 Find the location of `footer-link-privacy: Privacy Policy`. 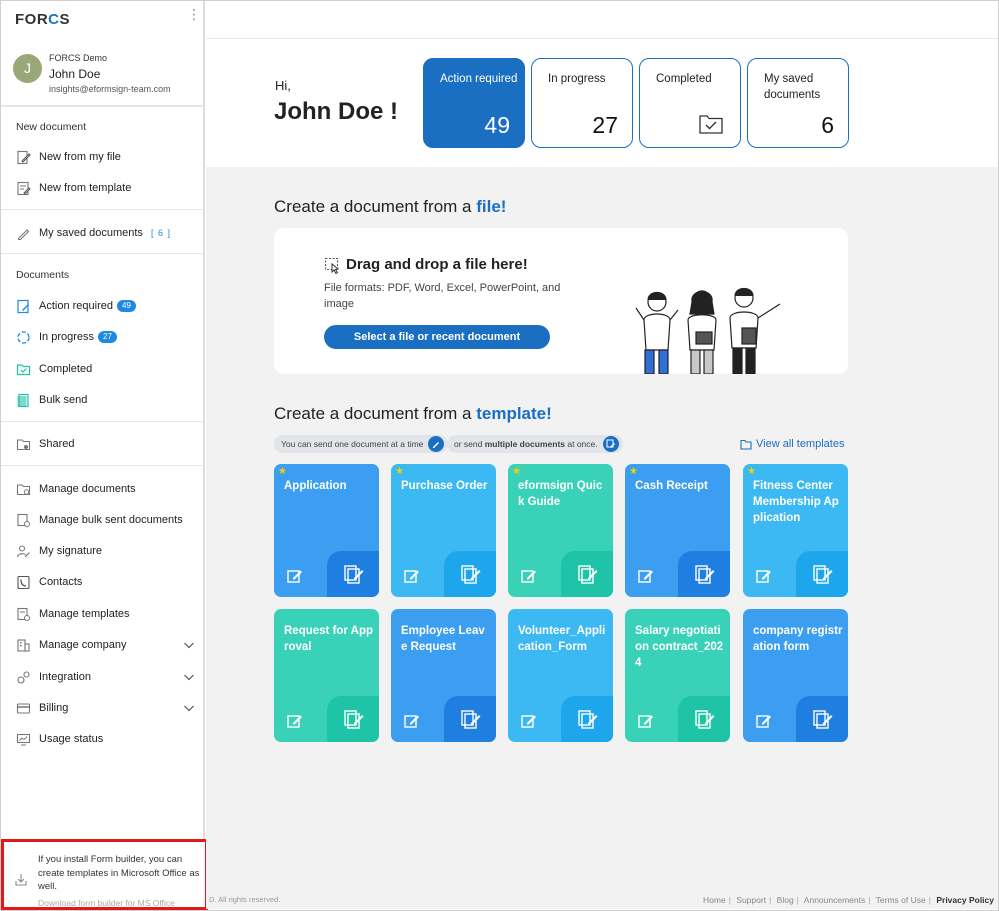

footer-link-privacy: Privacy Policy is located at coordinates (965, 900).